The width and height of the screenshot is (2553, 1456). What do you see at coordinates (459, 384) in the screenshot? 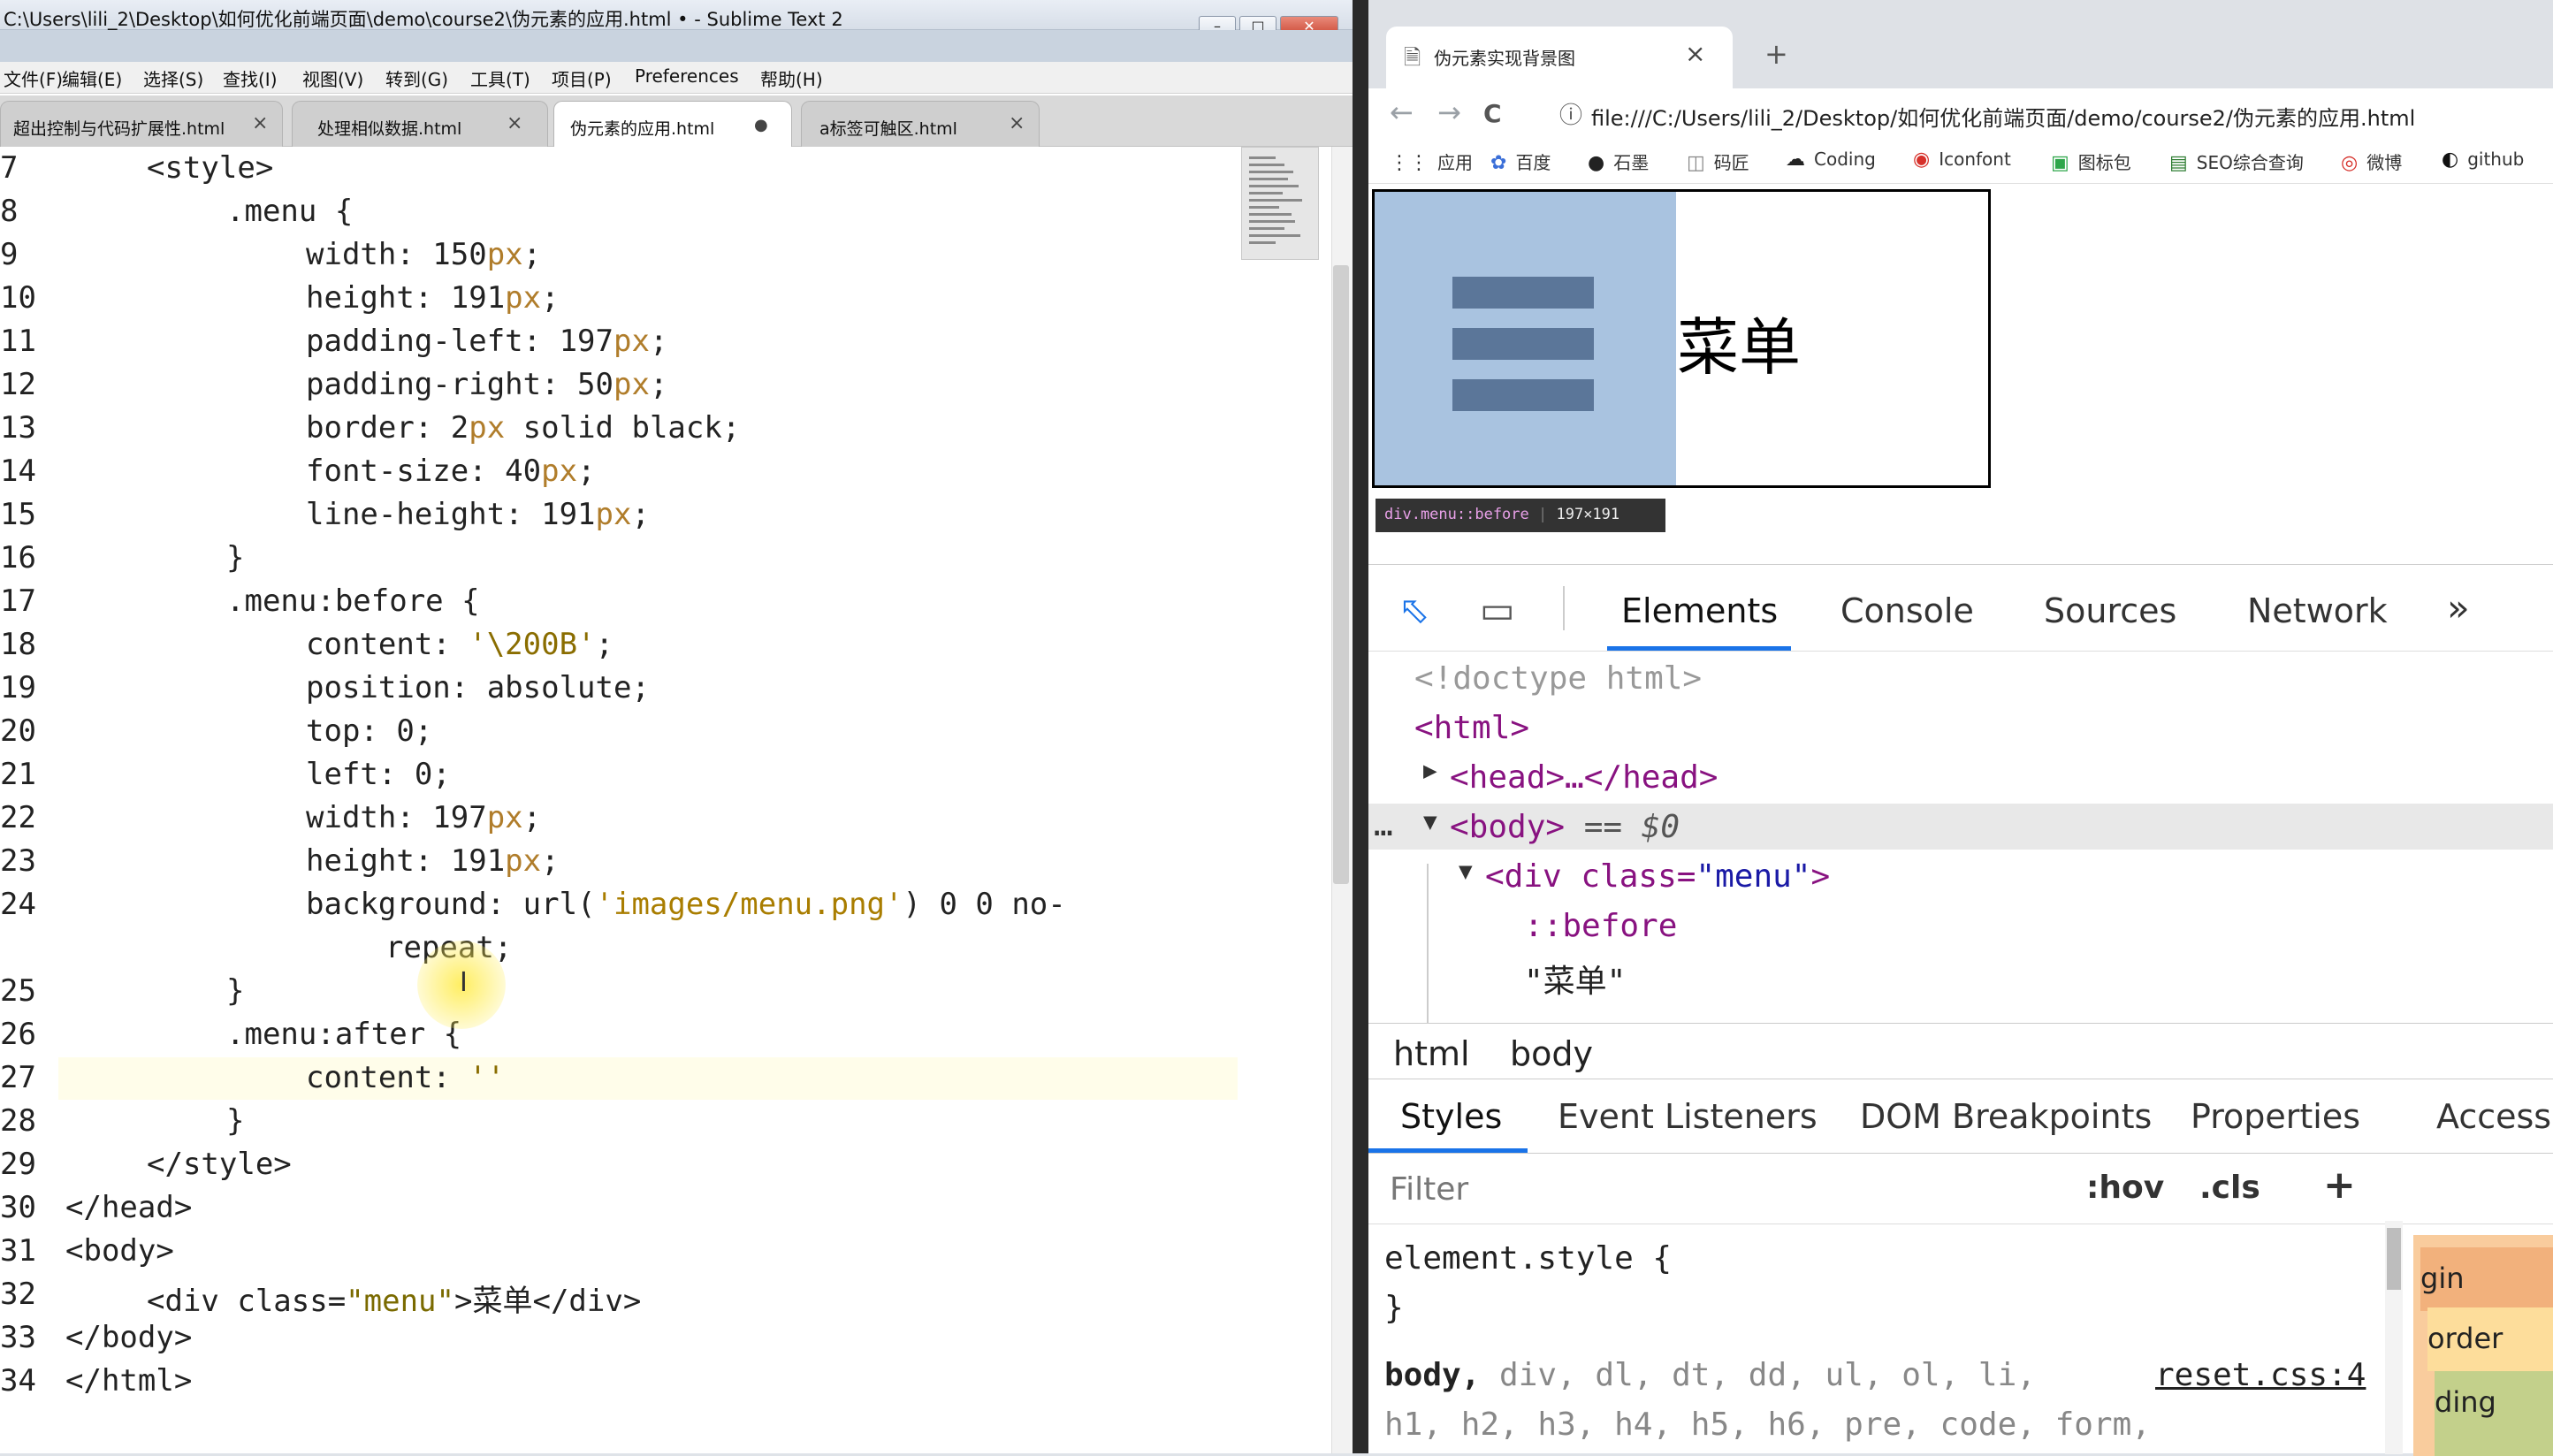
I see `code-text: padding-right: 50` at bounding box center [459, 384].